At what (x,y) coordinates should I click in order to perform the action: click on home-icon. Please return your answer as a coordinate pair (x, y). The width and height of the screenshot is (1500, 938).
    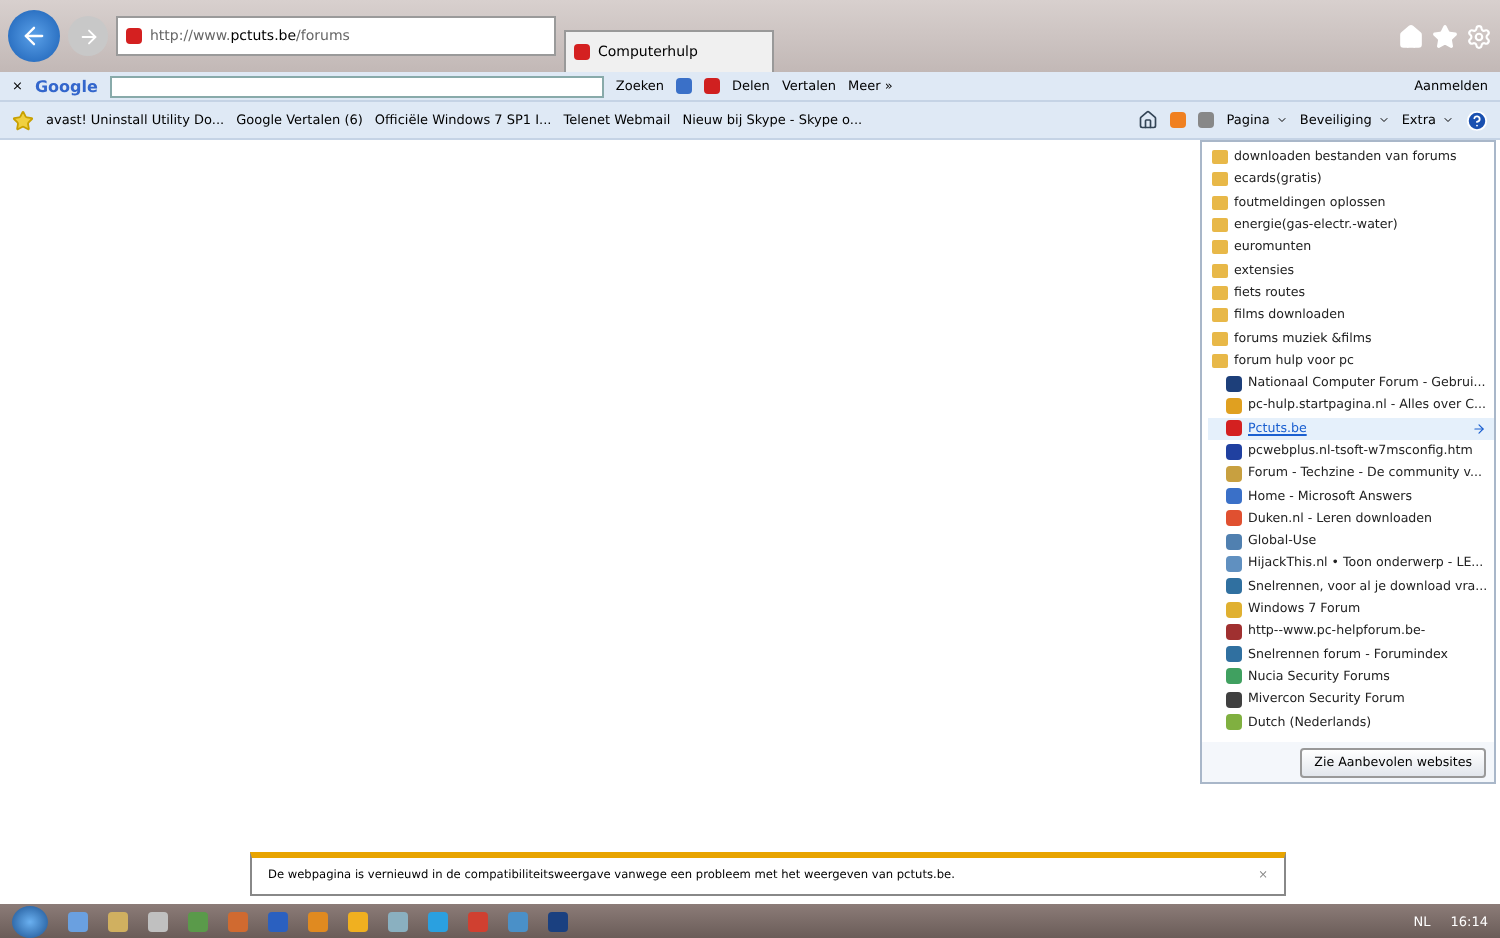
    Looking at the image, I should click on (1148, 120).